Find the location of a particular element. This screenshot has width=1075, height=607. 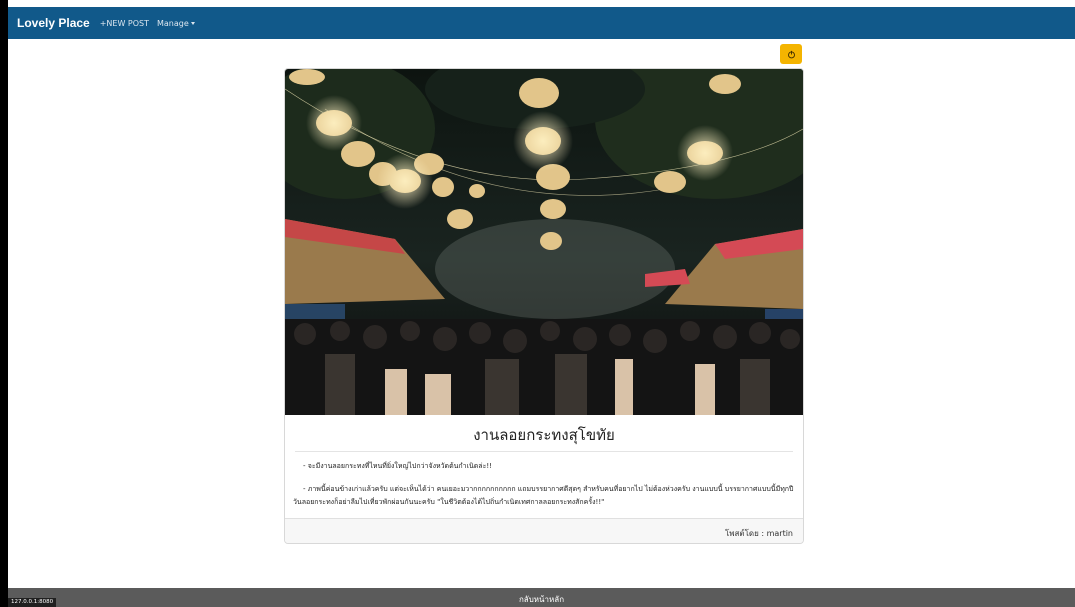

new-post-label: +NEW POST is located at coordinates (124, 23).